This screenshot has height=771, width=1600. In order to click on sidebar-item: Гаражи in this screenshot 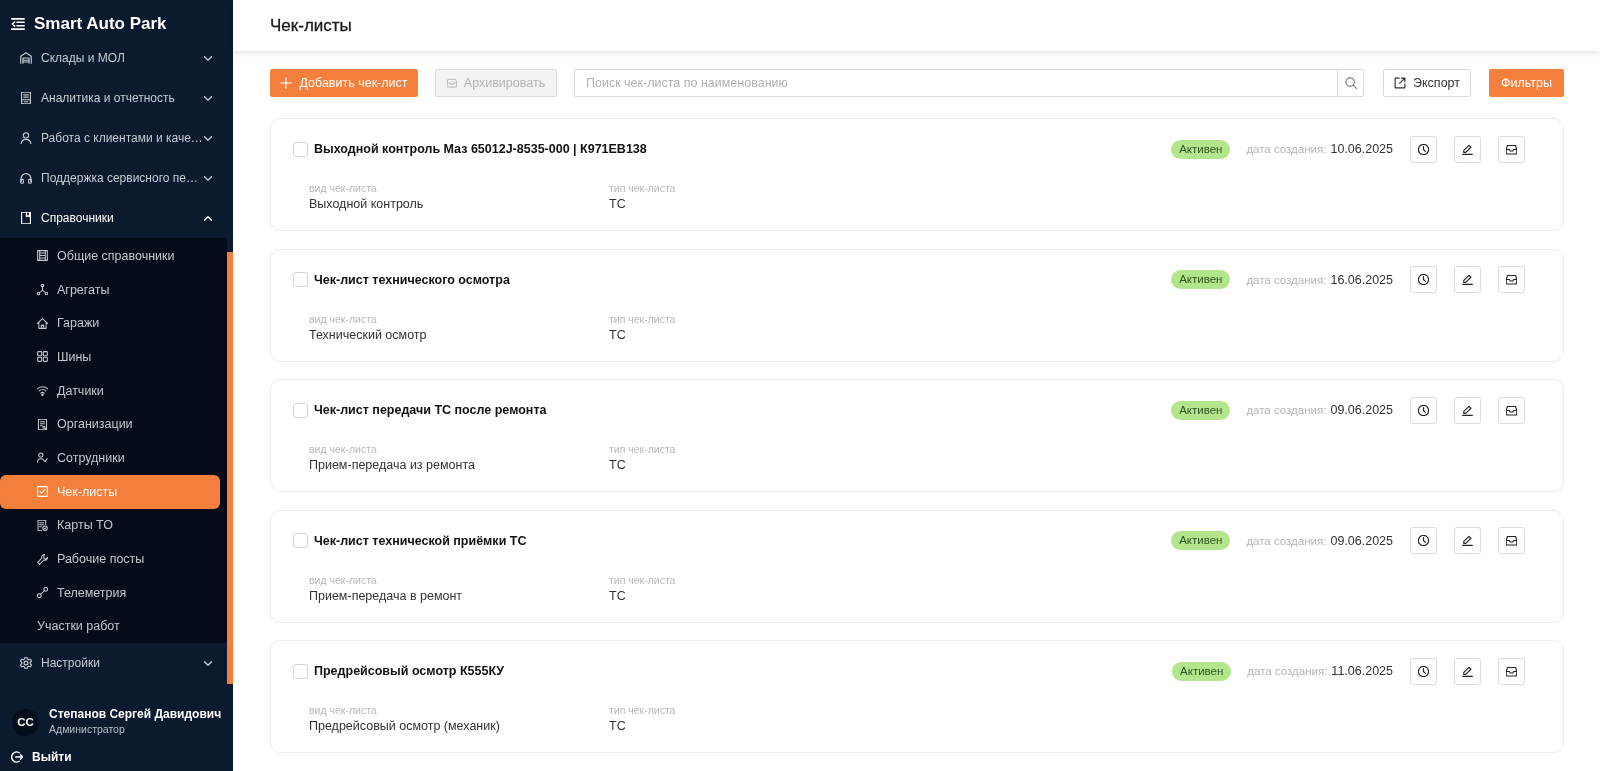, I will do `click(110, 323)`.